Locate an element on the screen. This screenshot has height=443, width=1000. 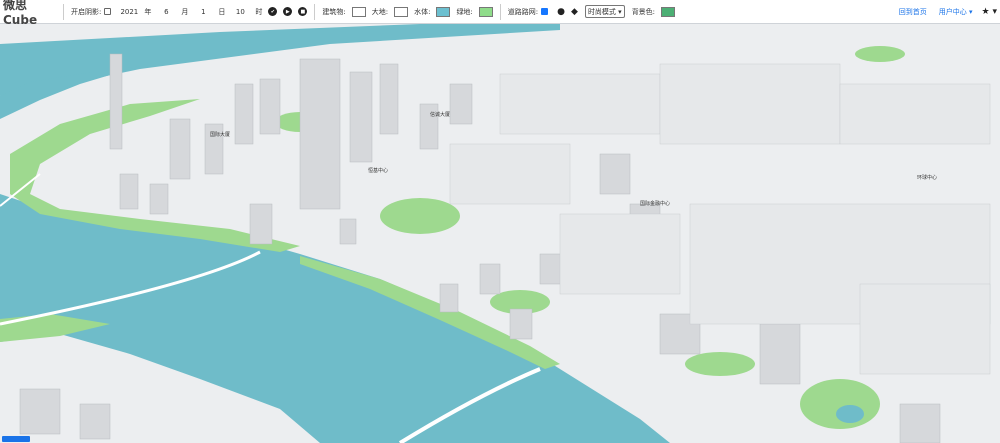
month-unit: 月 is located at coordinates (185, 11).